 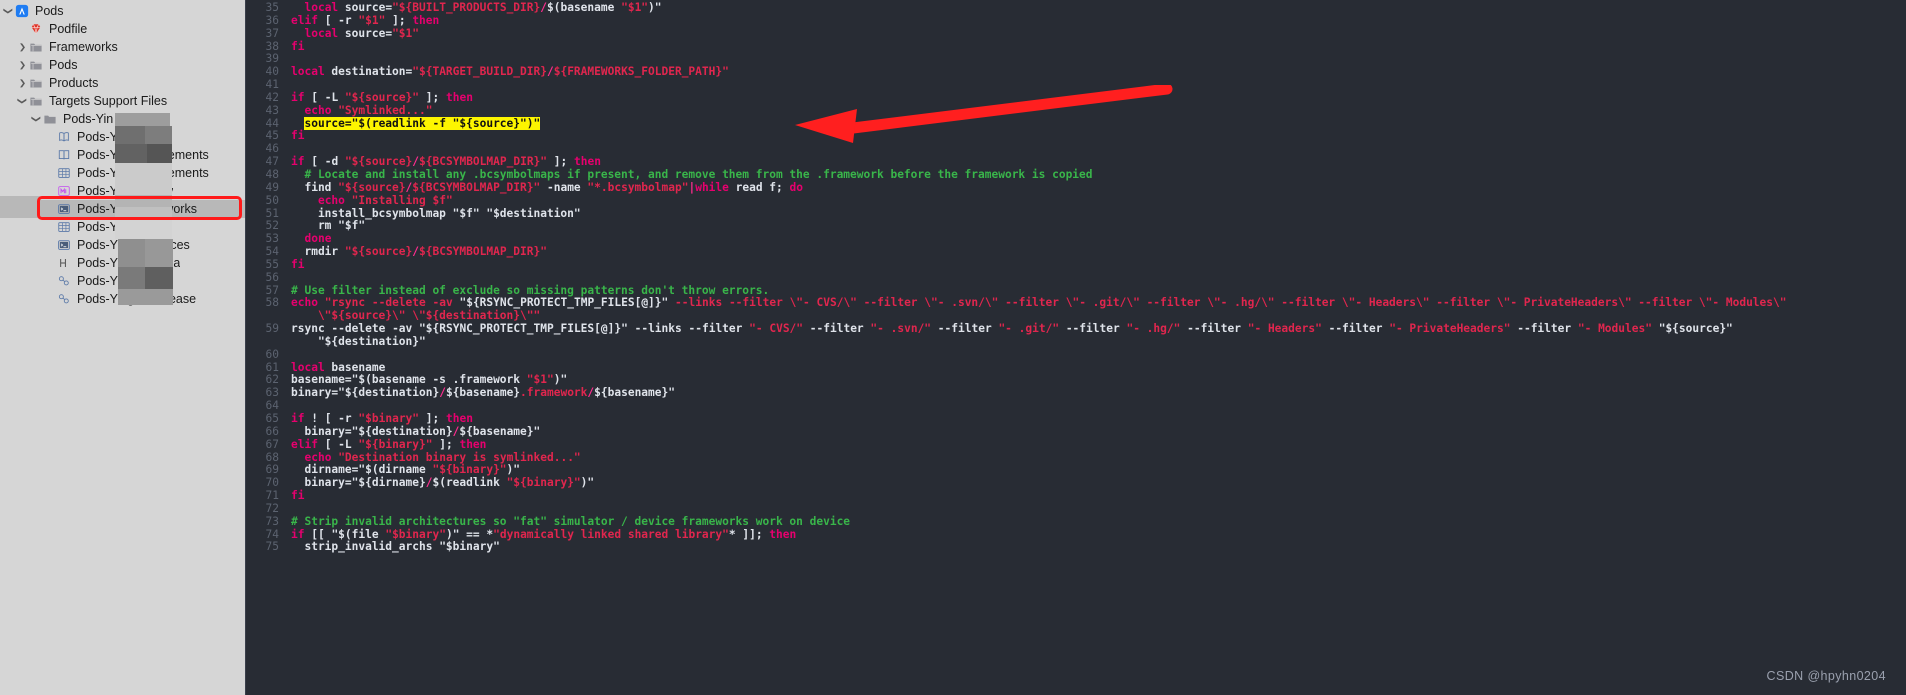 I want to click on code-line: 38 fi, so click(x=1015, y=46).